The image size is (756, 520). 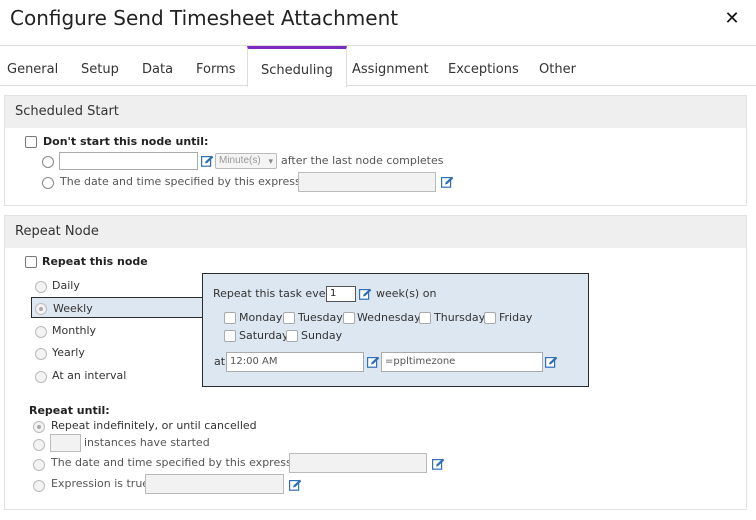 What do you see at coordinates (100, 66) in the screenshot?
I see `tab-setup: Setup` at bounding box center [100, 66].